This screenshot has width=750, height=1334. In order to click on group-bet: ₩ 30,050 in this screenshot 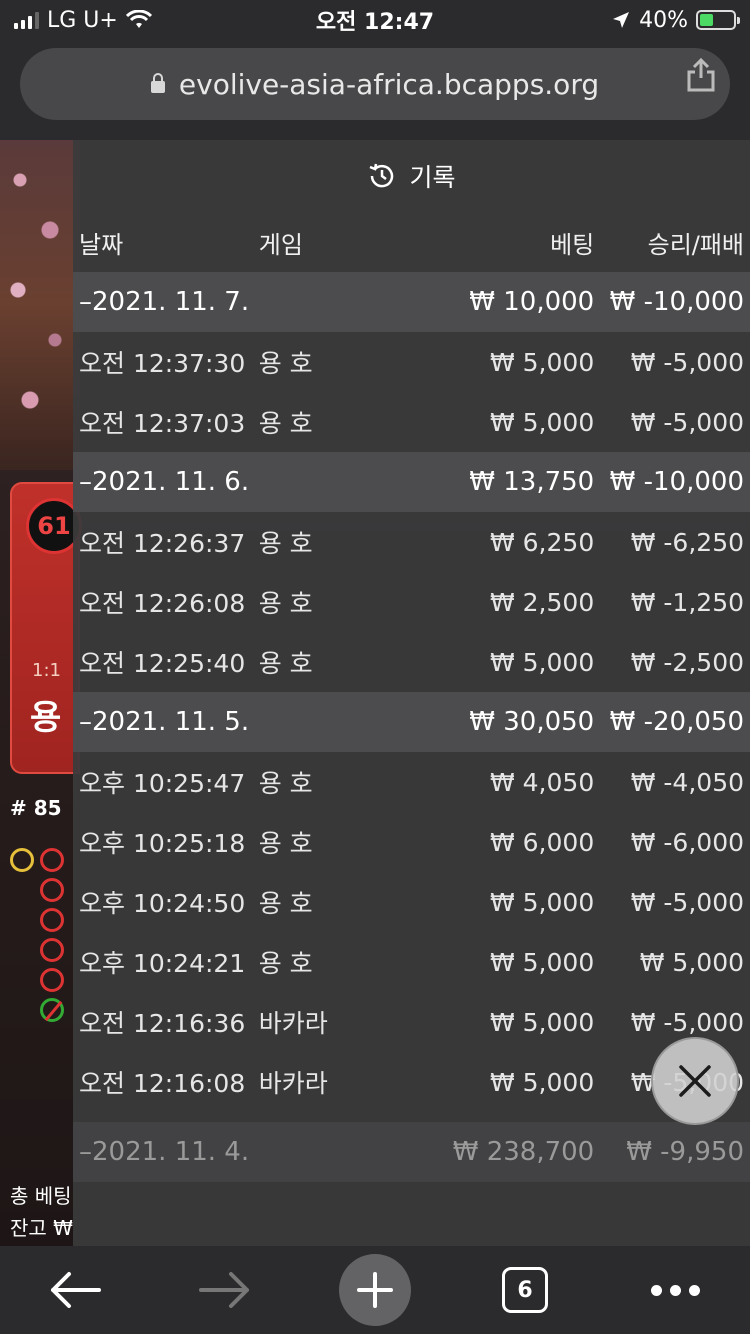, I will do `click(532, 722)`.